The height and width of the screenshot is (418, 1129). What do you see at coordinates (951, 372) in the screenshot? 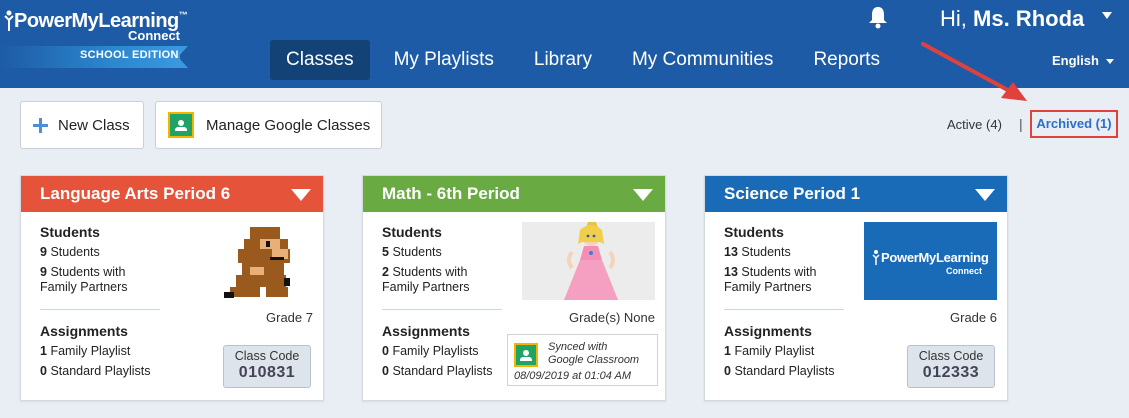
I see `class-code-value: 012333` at bounding box center [951, 372].